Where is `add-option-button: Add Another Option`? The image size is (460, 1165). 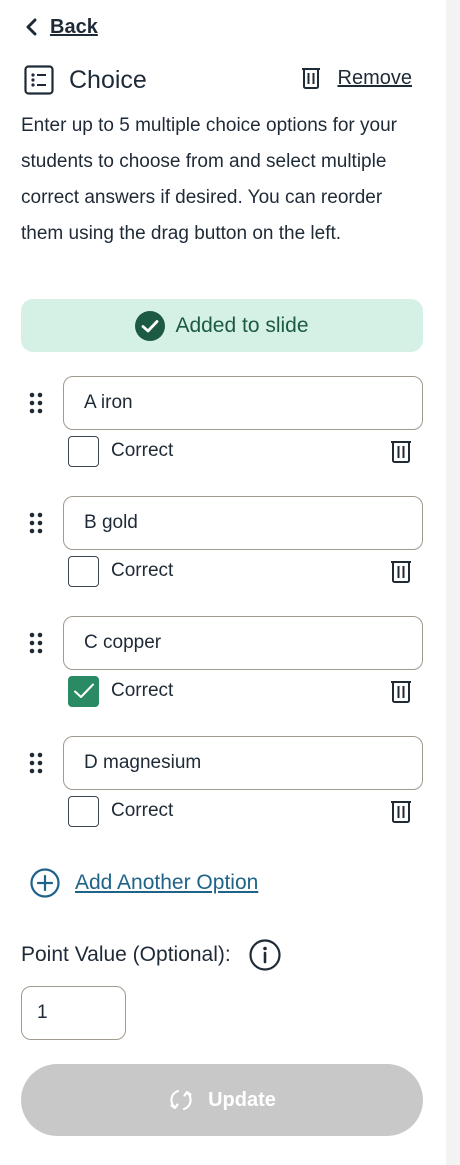
add-option-button: Add Another Option is located at coordinates (144, 883).